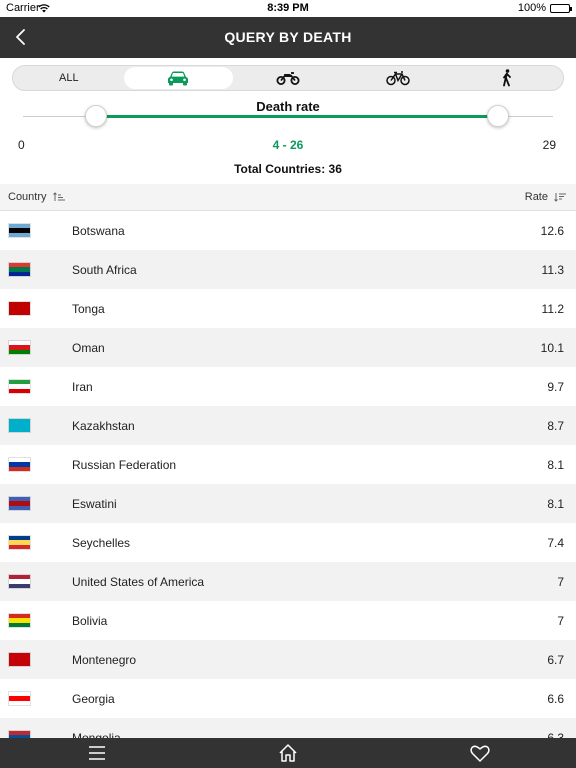 The image size is (576, 768). I want to click on battery-icon, so click(561, 8).